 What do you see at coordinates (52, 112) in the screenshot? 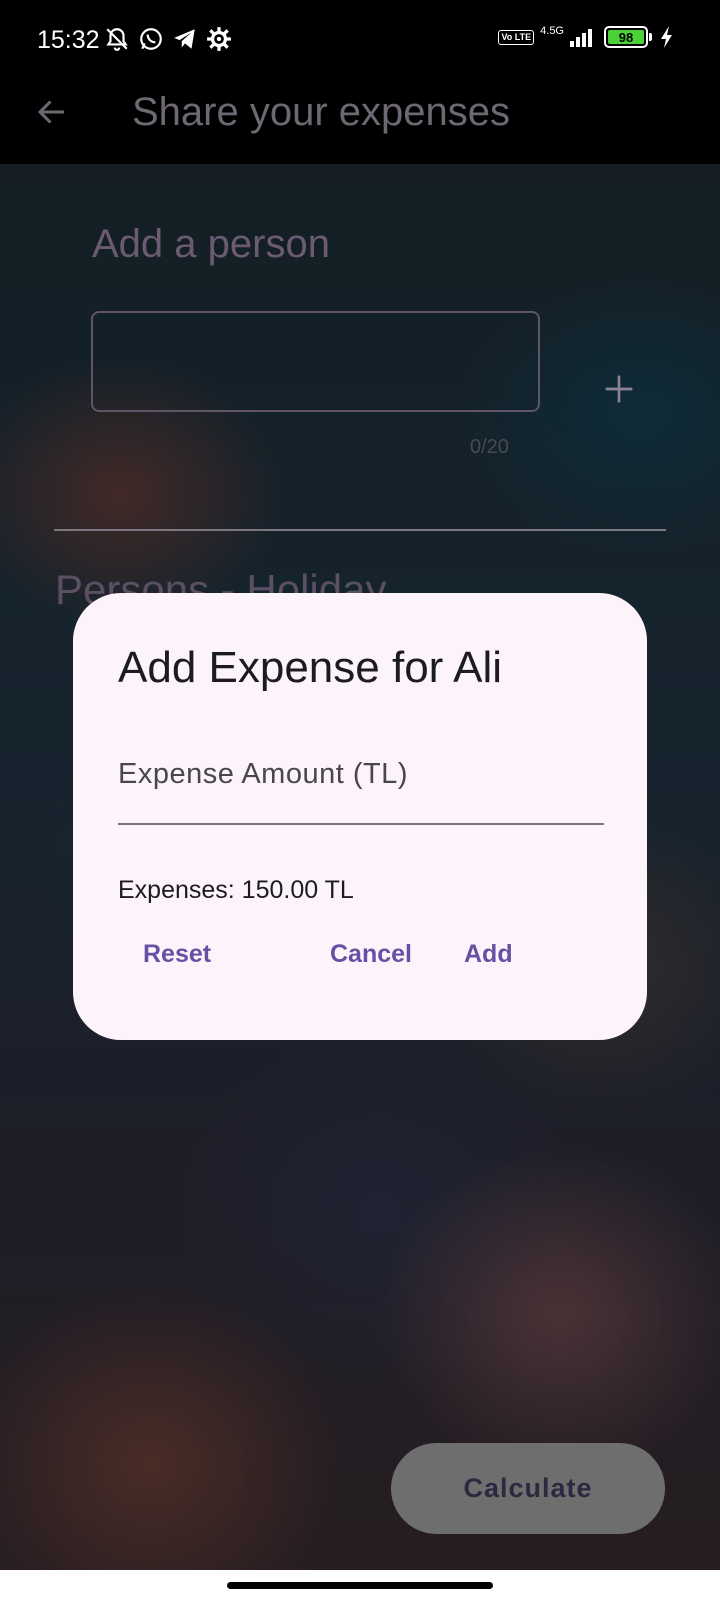
I see `arrow-back-icon` at bounding box center [52, 112].